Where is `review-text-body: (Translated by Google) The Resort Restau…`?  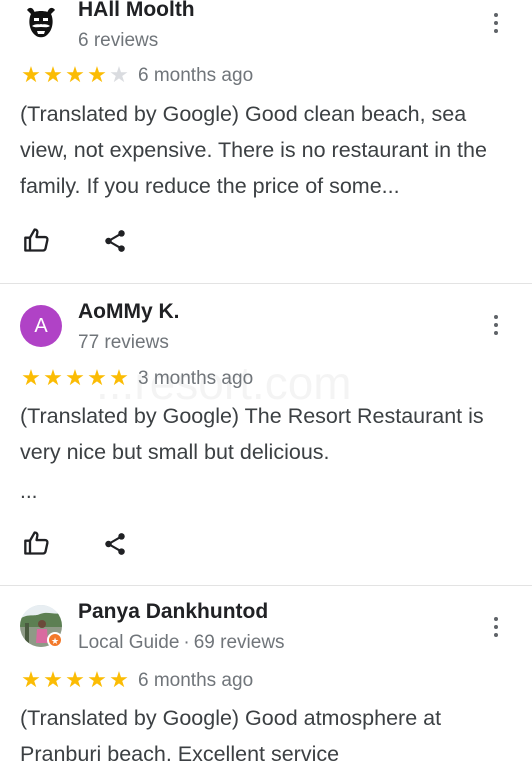
review-text-body: (Translated by Google) The Resort Restau… is located at coordinates (252, 434).